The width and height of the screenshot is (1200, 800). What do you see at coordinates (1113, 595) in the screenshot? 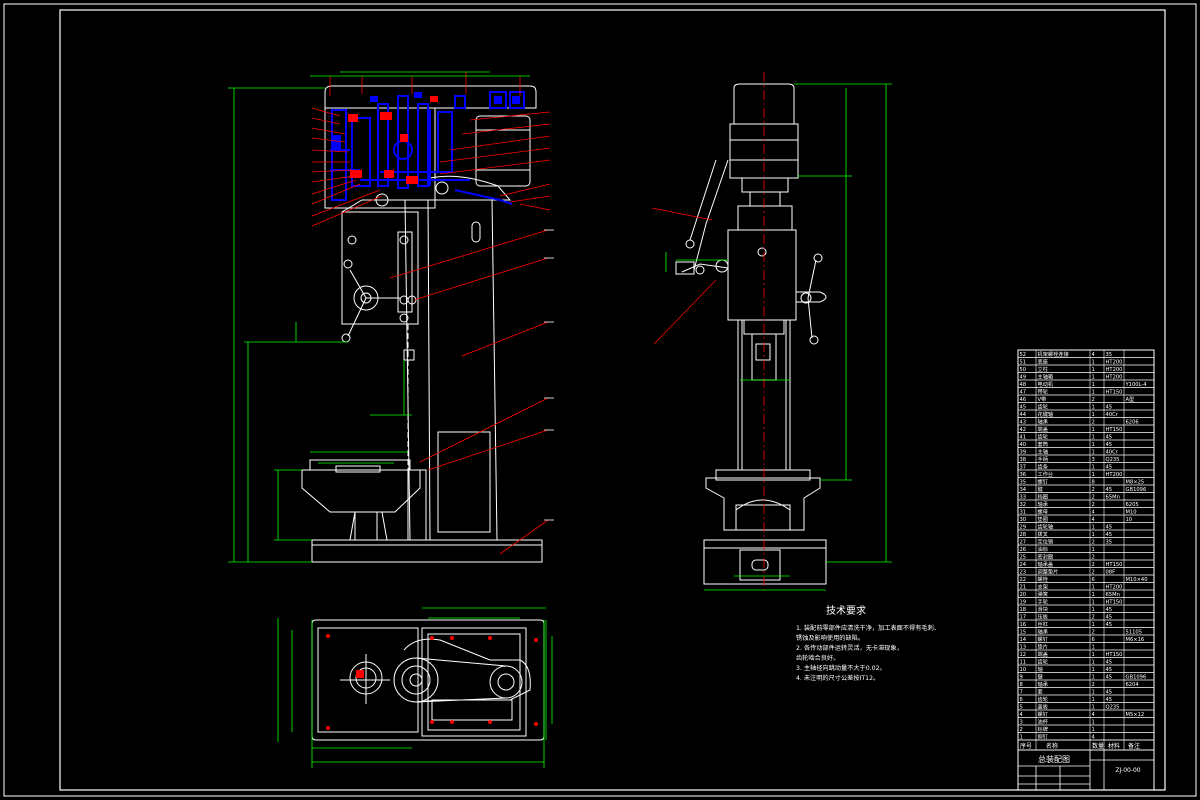
I see `bom-cell: 65Mn` at bounding box center [1113, 595].